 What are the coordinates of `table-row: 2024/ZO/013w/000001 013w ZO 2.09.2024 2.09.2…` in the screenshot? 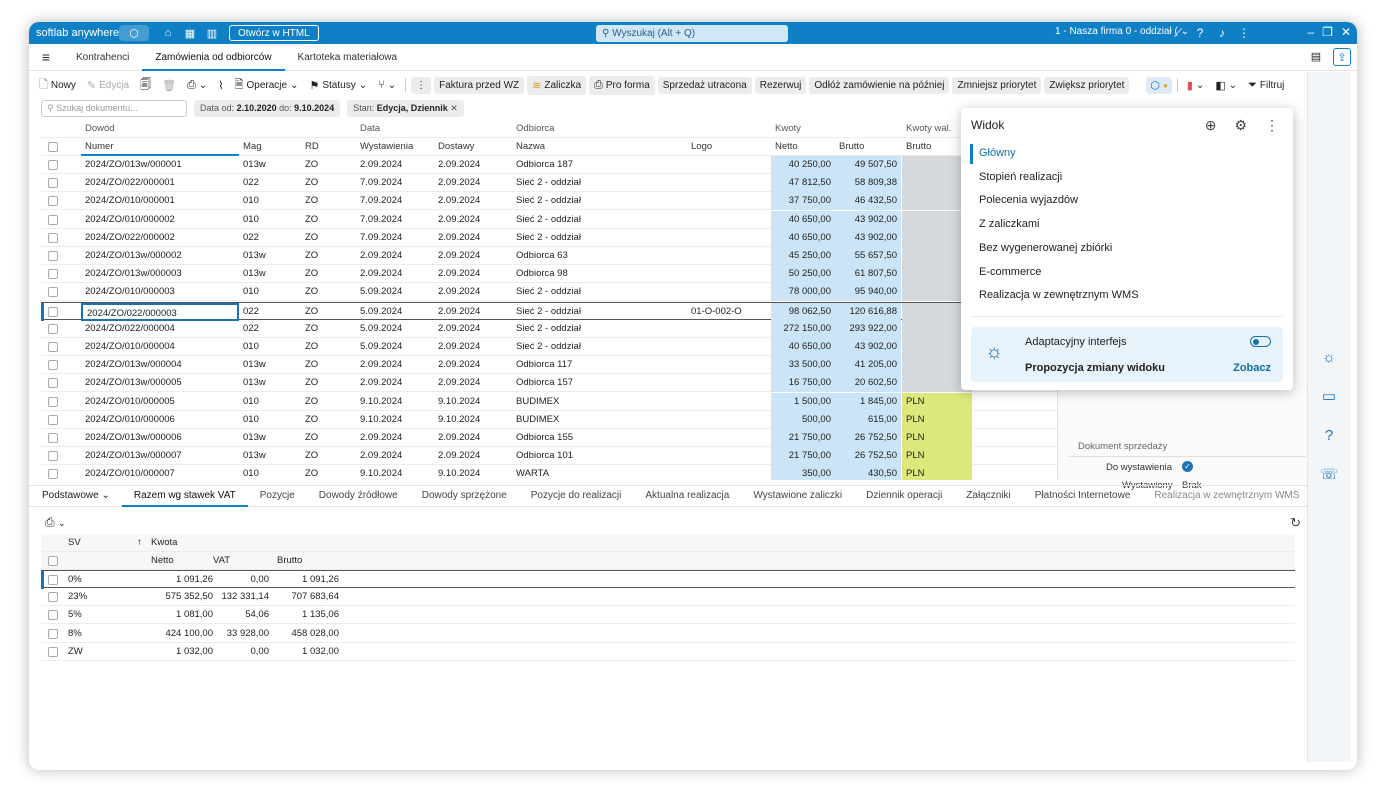 It's located at (549, 165).